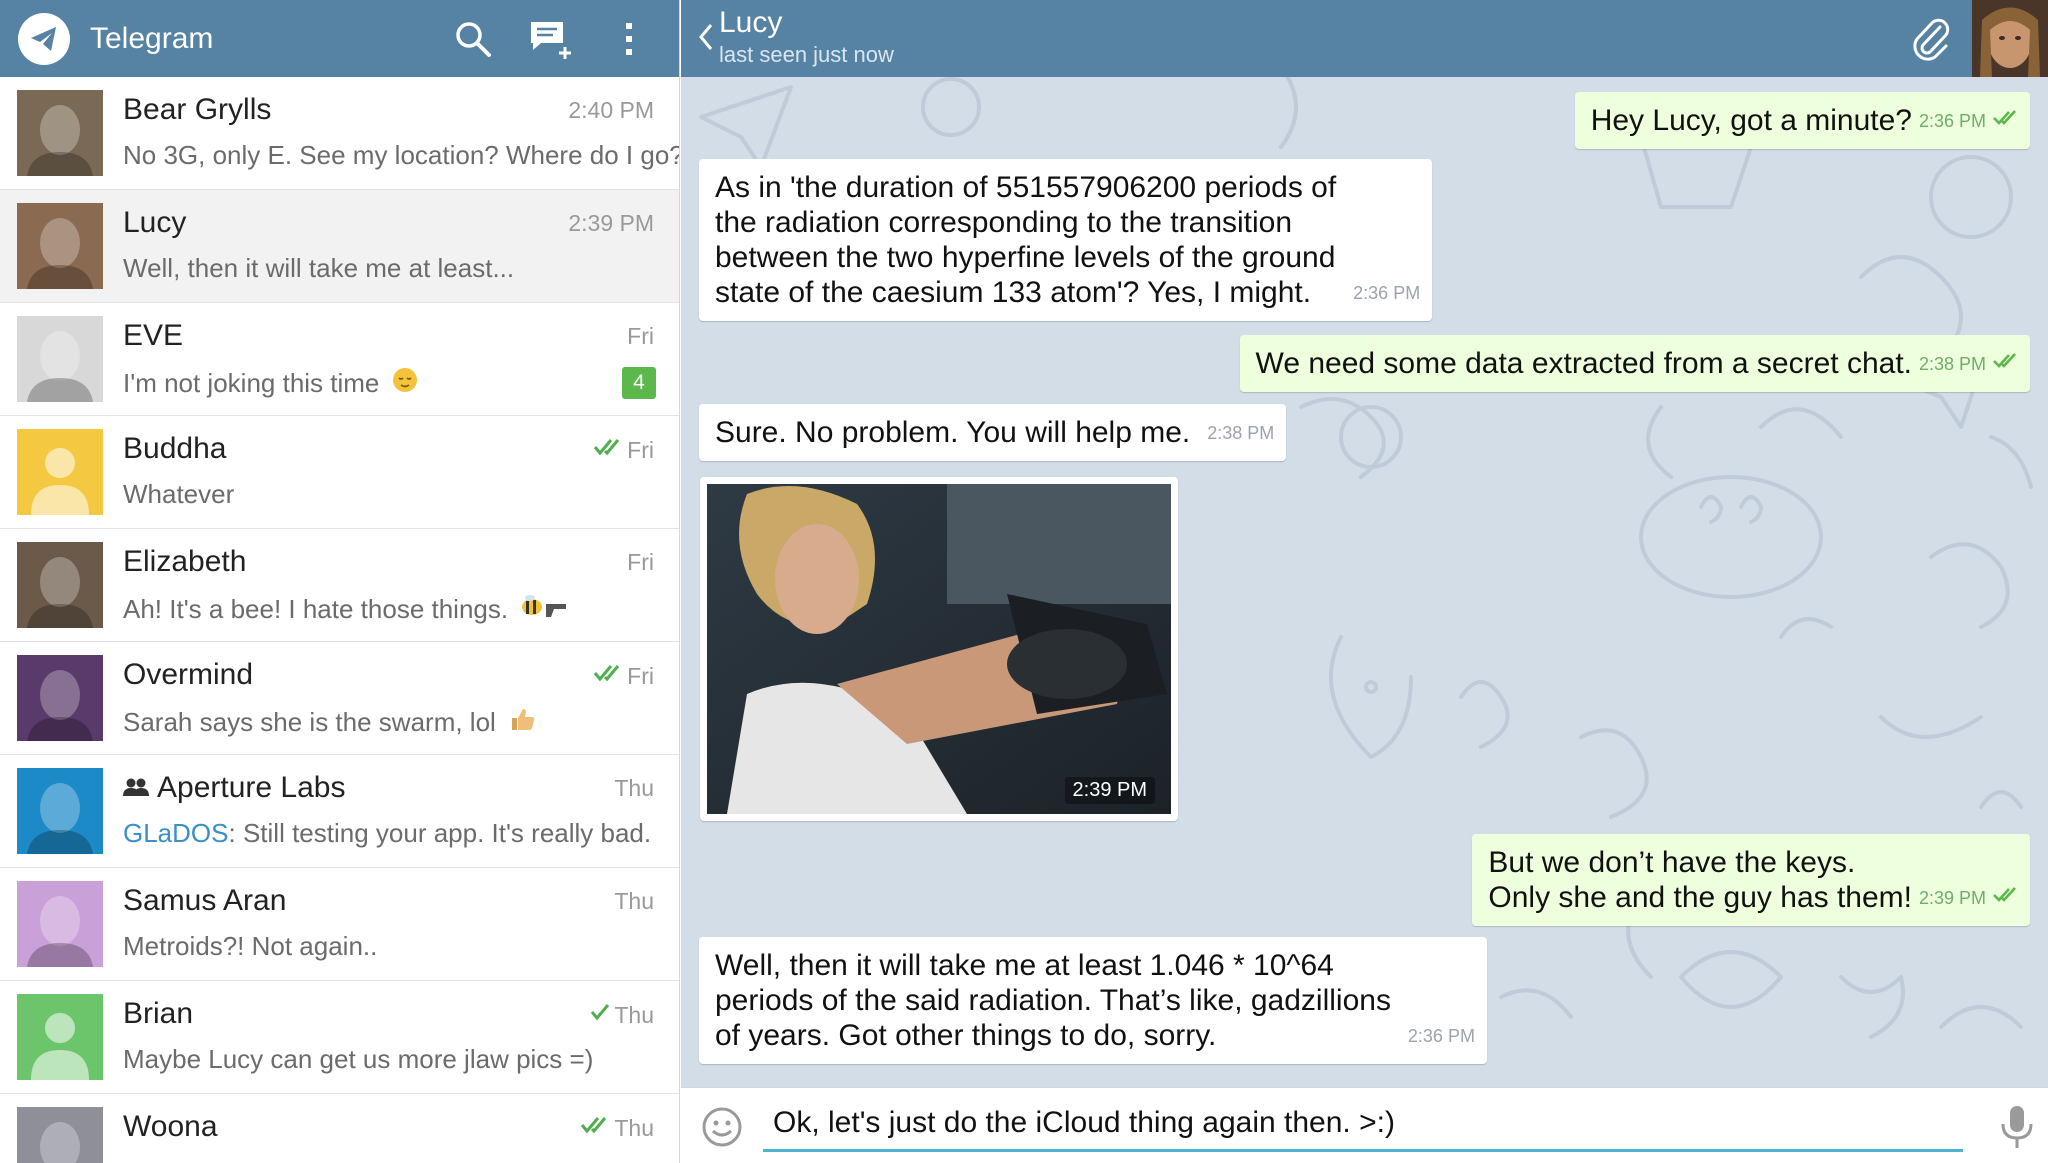 The height and width of the screenshot is (1163, 2048). Describe the element at coordinates (1968, 898) in the screenshot. I see `message-meta: 2:39 PM` at that location.